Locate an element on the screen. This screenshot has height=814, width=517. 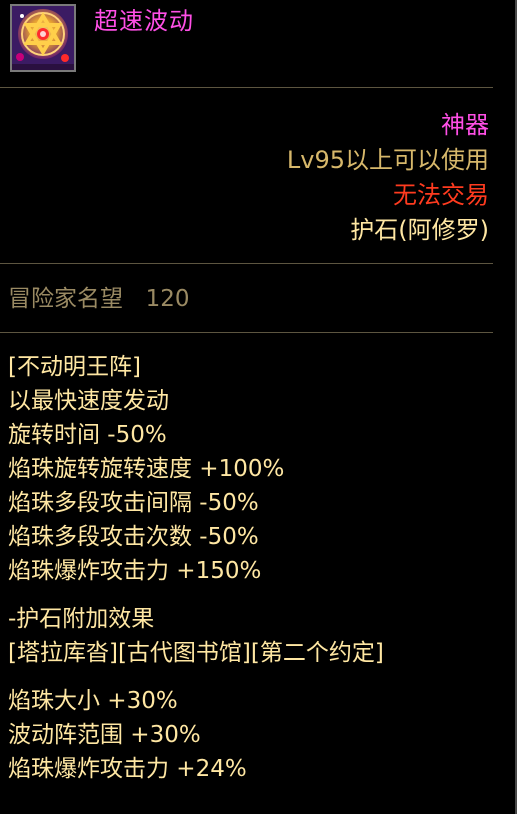
effect-line-1: 以最快速度发动 is located at coordinates (88, 401).